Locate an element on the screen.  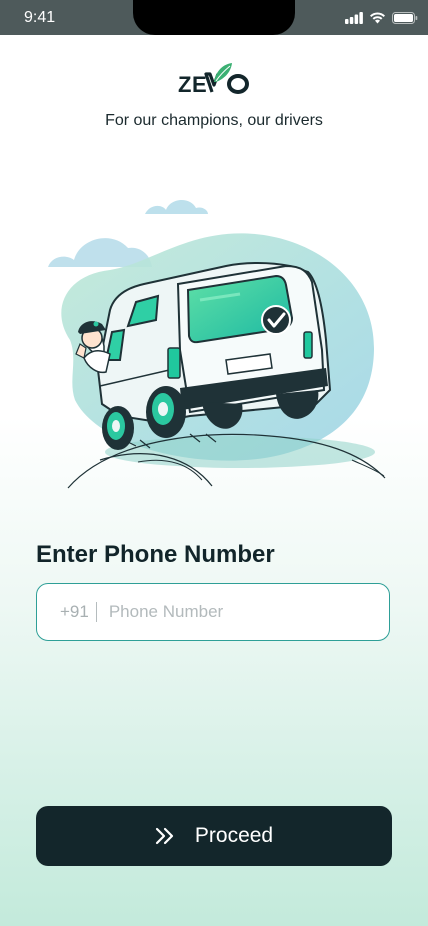
status-icons is located at coordinates (381, 18).